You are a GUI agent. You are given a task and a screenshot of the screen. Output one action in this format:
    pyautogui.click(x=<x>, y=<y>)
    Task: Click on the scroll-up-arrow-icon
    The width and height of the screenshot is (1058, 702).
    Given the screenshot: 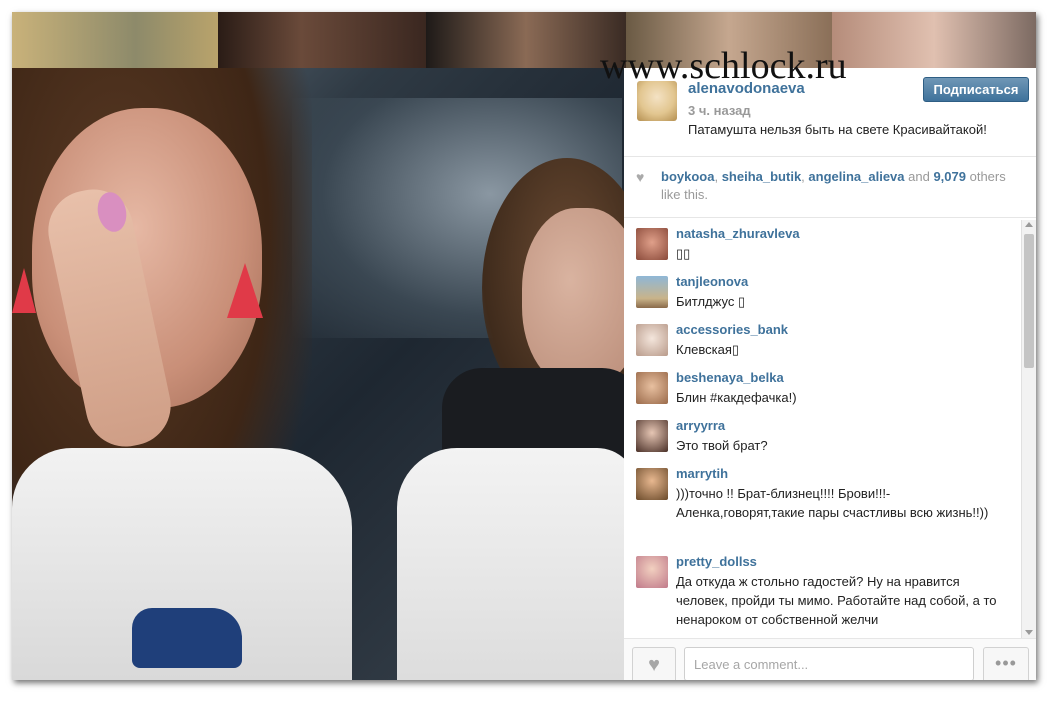 What is the action you would take?
    pyautogui.click(x=1029, y=224)
    